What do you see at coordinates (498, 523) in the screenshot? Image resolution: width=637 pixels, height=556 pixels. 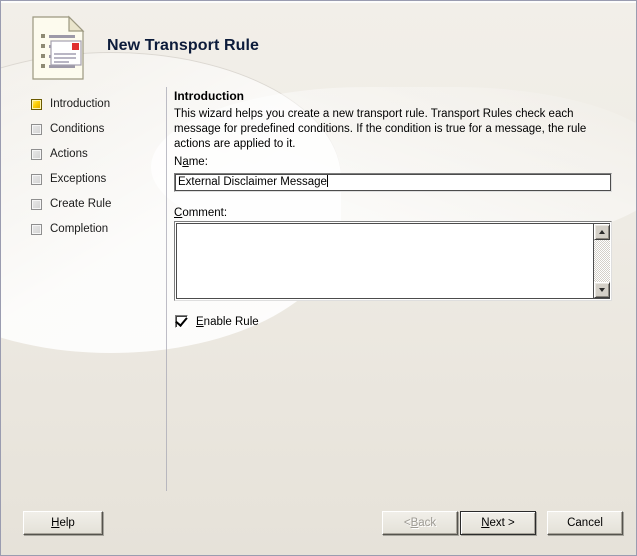 I see `next-button: Next >` at bounding box center [498, 523].